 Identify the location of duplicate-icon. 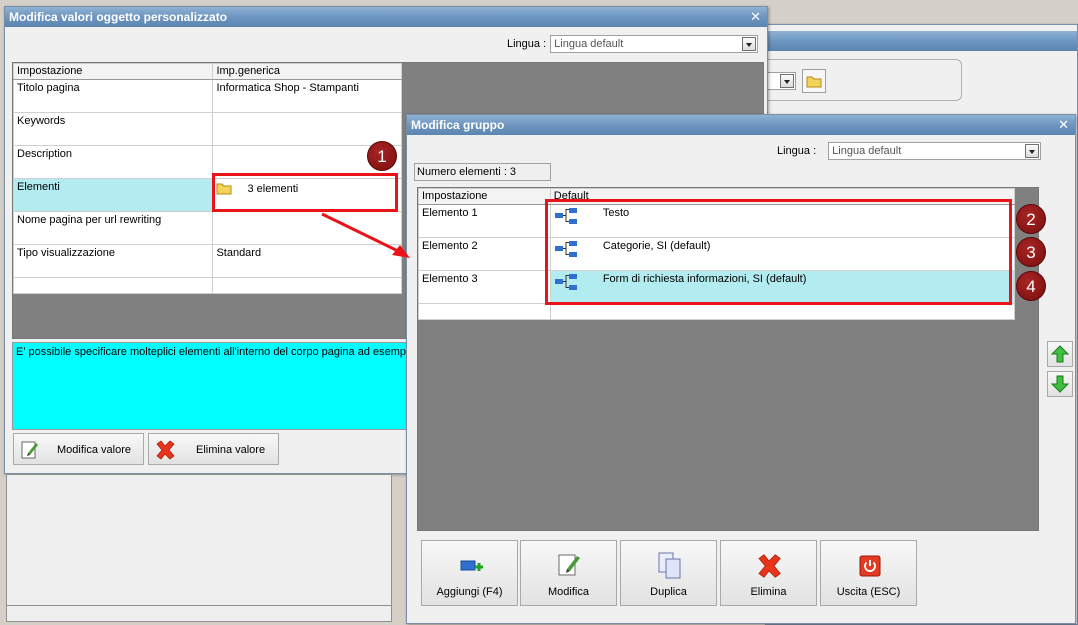
(670, 567).